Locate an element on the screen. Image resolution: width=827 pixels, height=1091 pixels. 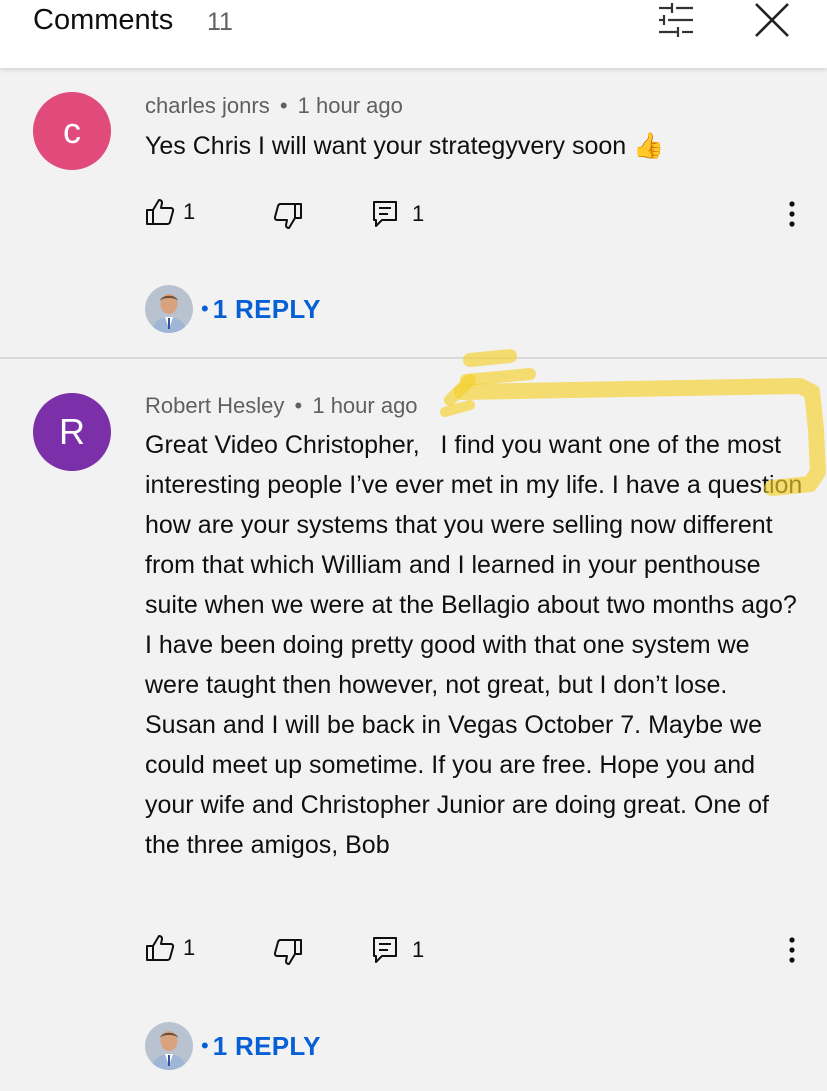
avatar-letter: c is located at coordinates (72, 130).